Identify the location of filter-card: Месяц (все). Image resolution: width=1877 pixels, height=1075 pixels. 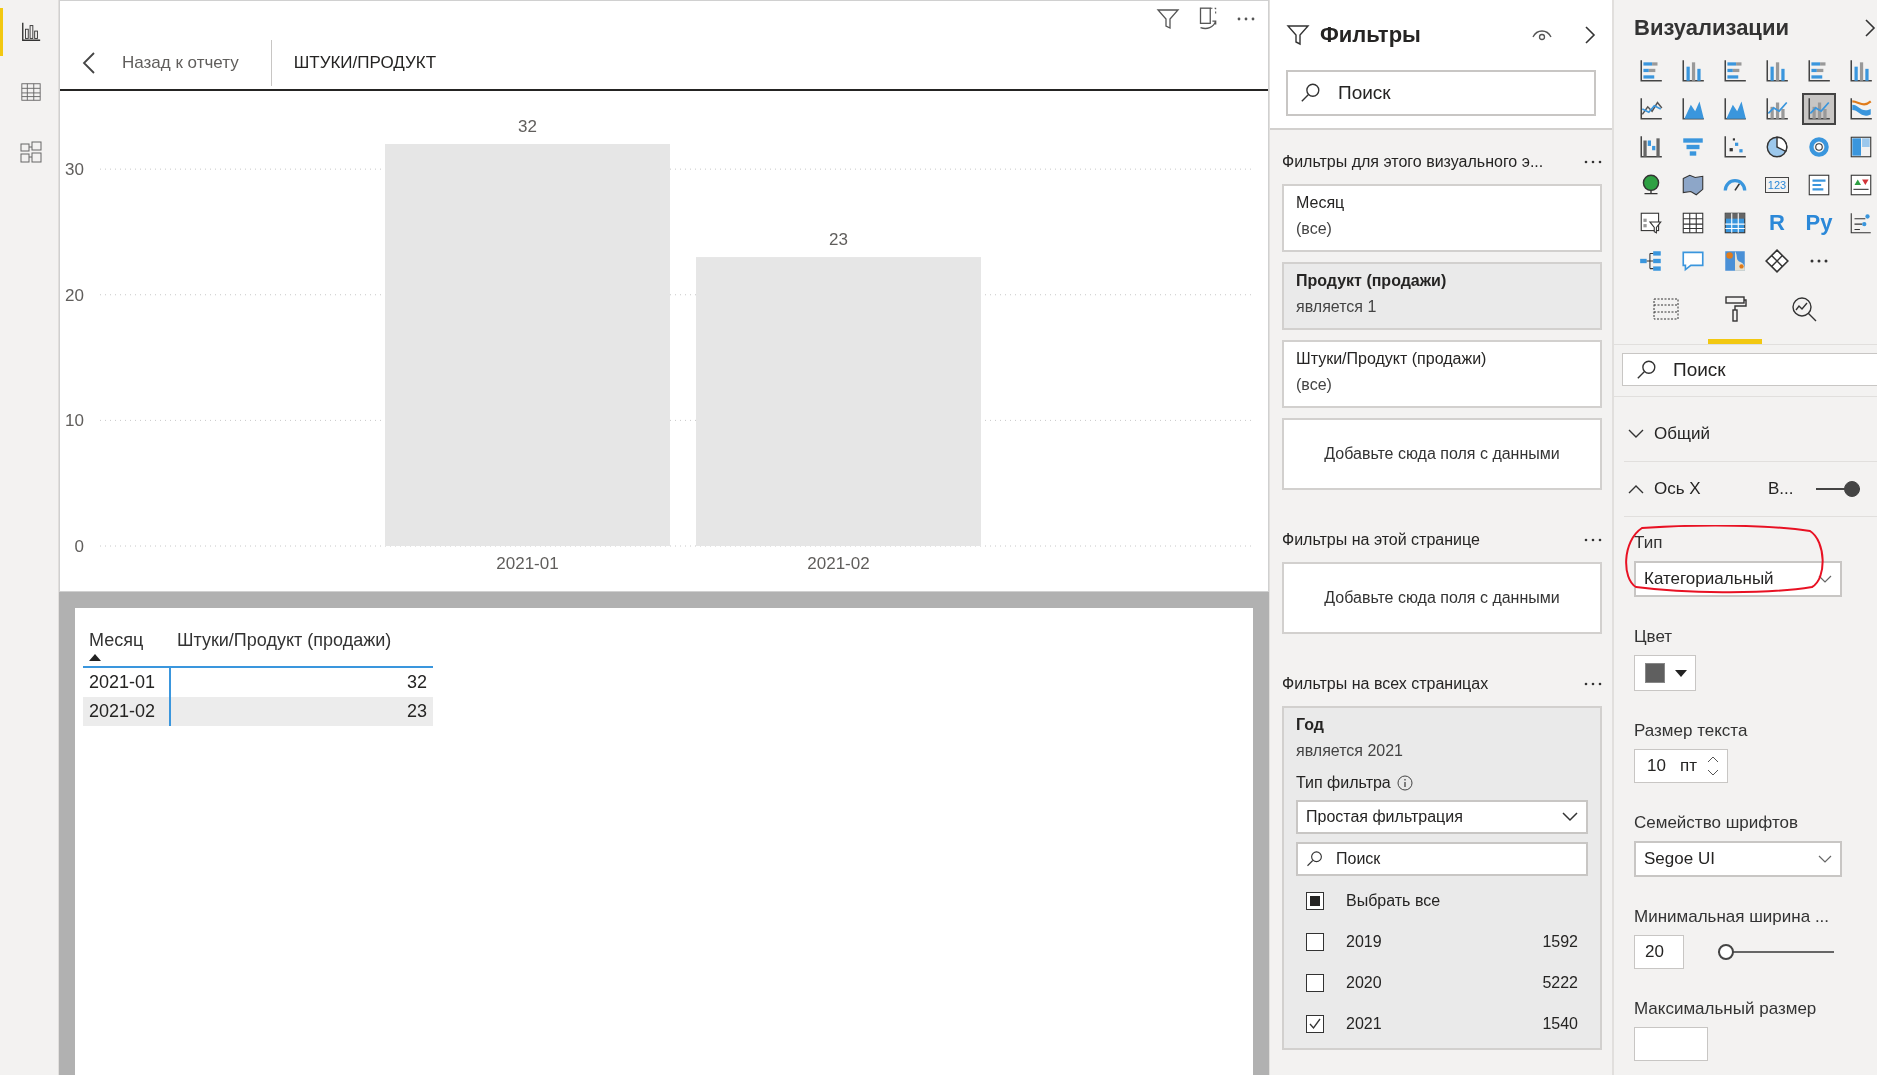
(1442, 218).